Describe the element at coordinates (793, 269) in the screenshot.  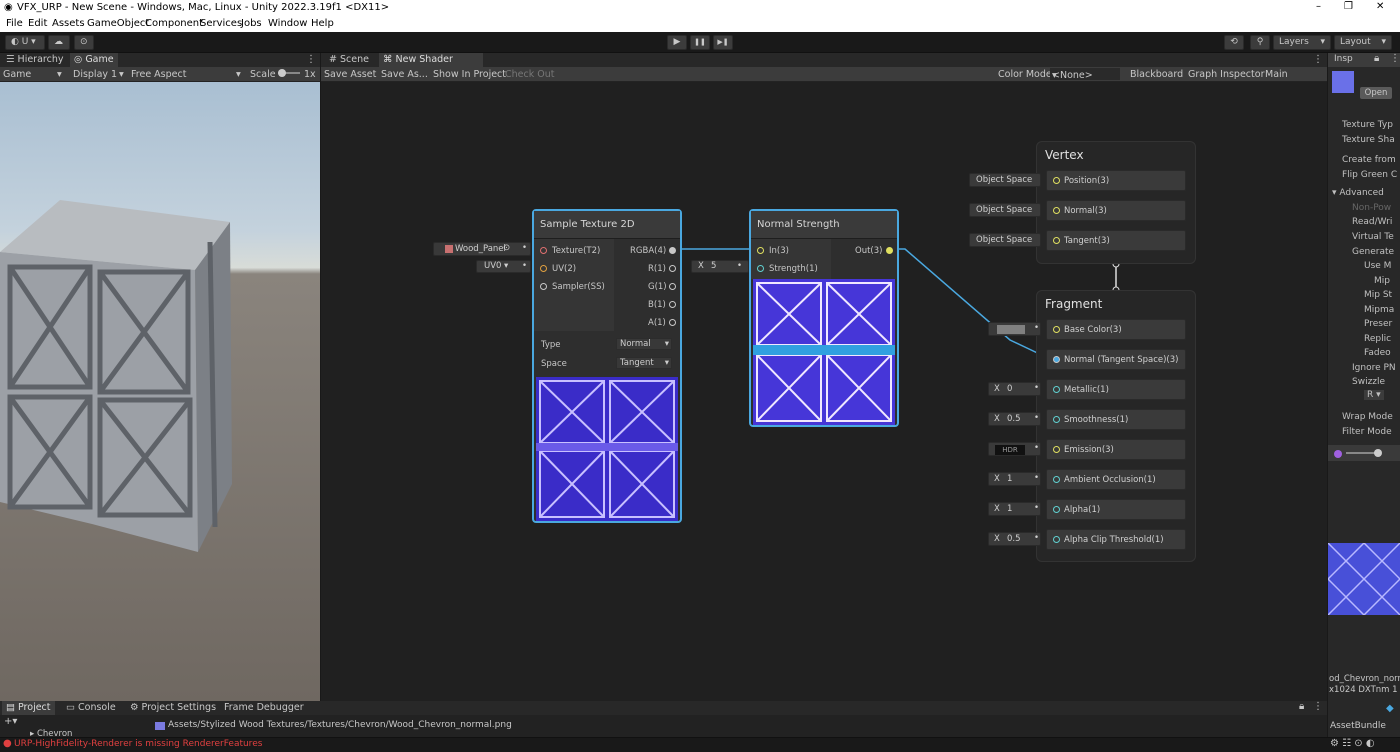
I see `port-label: Strength(1)` at that location.